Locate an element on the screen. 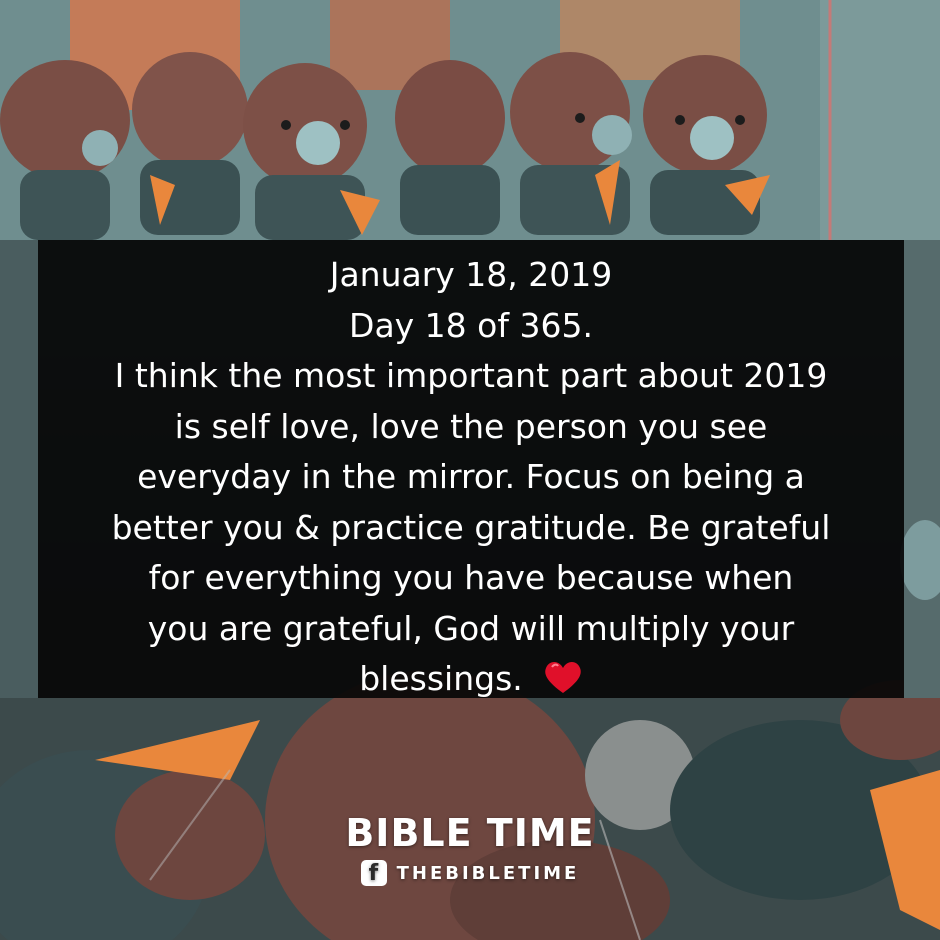 The image size is (940, 940). message-line: for everything you have because when is located at coordinates (471, 577).